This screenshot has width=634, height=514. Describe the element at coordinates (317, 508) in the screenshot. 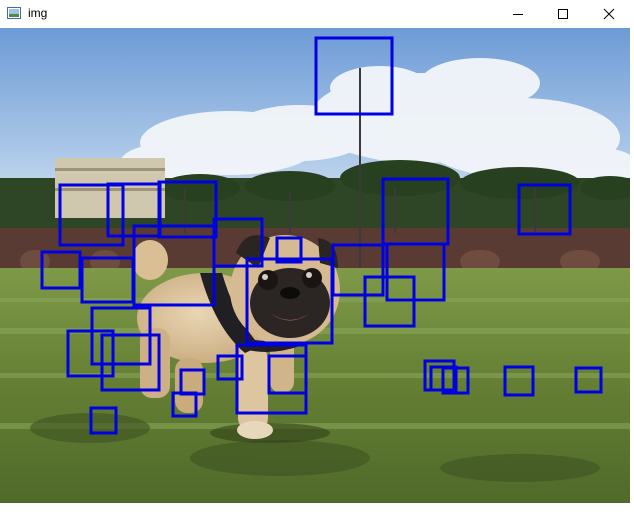

I see `canvas-bottom-edge` at that location.